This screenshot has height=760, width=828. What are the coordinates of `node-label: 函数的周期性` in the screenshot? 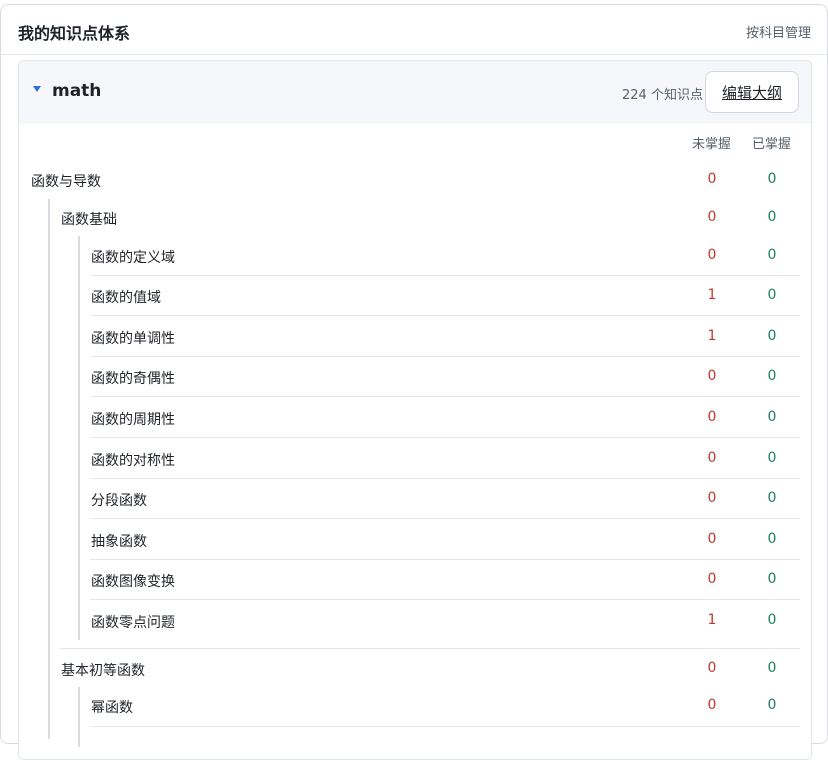 It's located at (133, 420).